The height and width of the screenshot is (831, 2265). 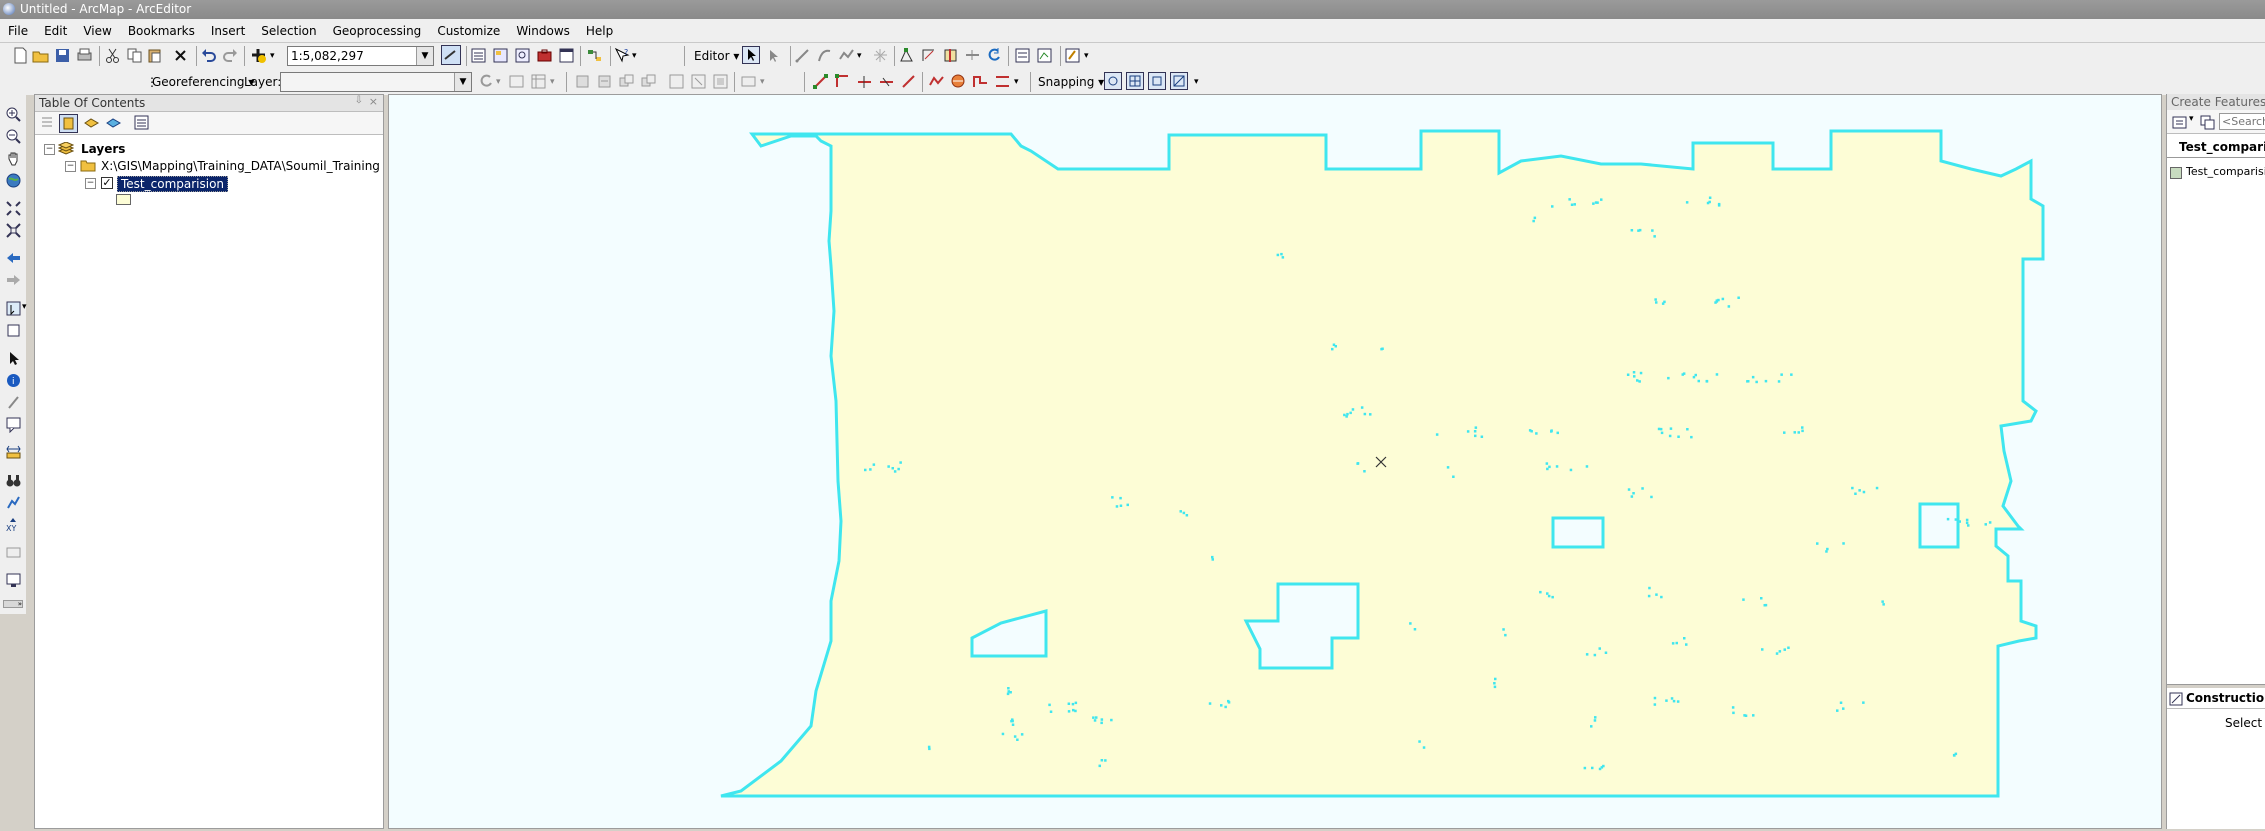 I want to click on split-tool-icon, so click(x=972, y=55).